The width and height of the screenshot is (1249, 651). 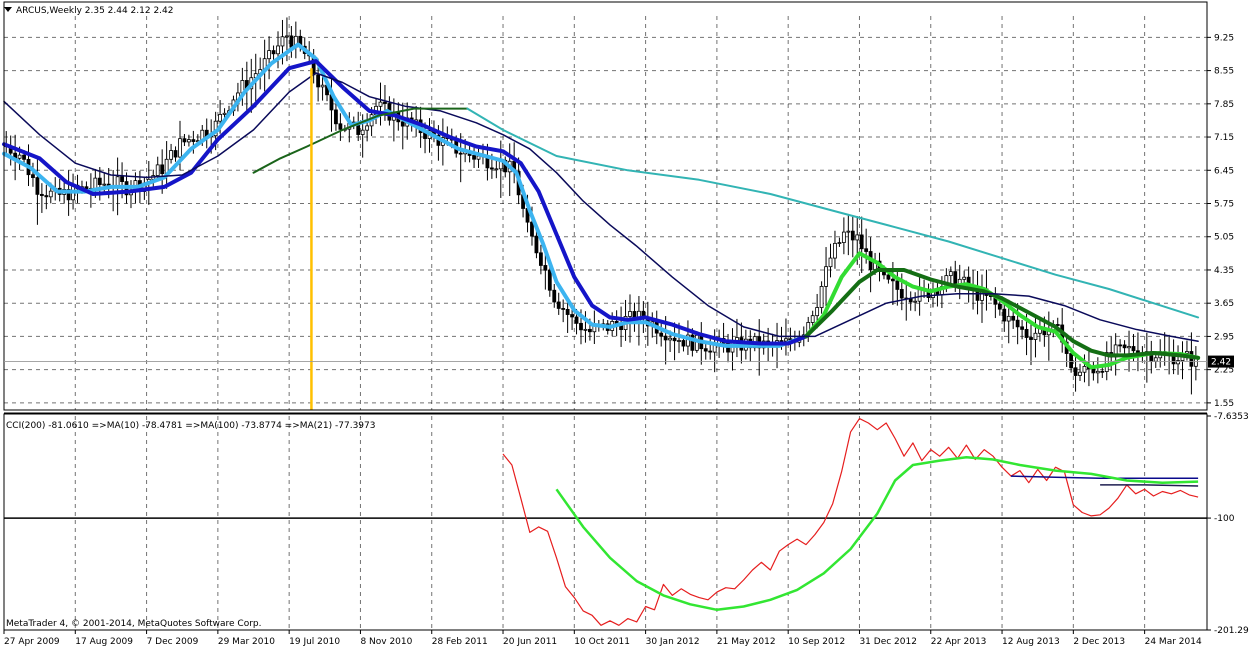 I want to click on price-tick-label: 5.75, so click(x=1224, y=205).